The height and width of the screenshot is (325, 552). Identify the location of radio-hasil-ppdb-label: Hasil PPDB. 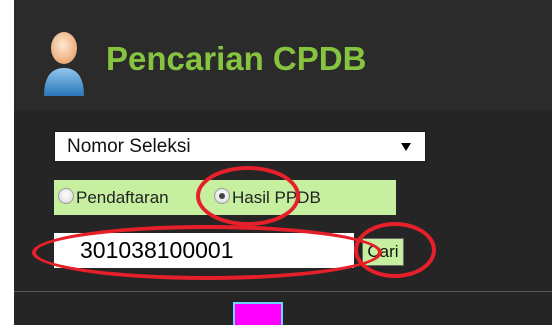
(276, 198).